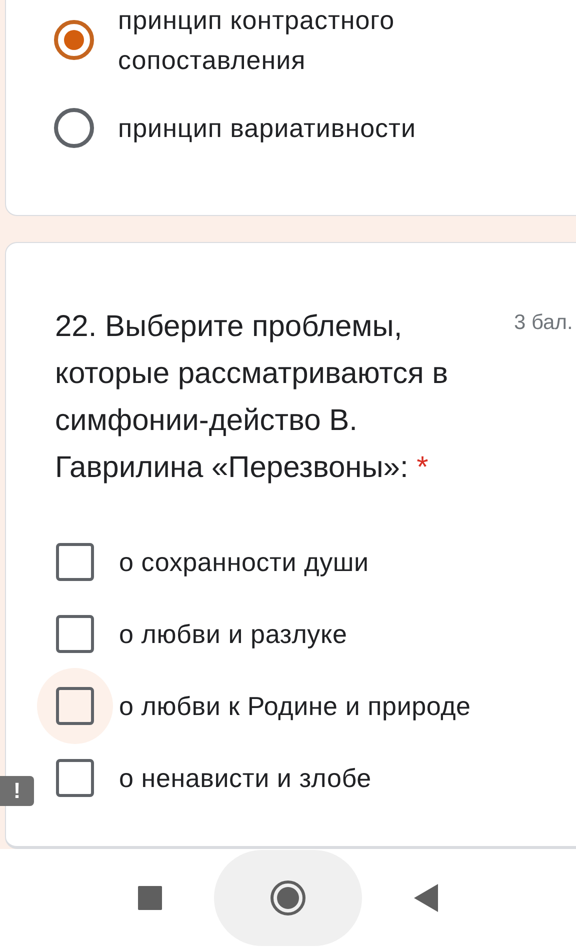 The image size is (576, 947). Describe the element at coordinates (257, 40) in the screenshot. I see `option-label: принцип контрастного сопоставления` at that location.